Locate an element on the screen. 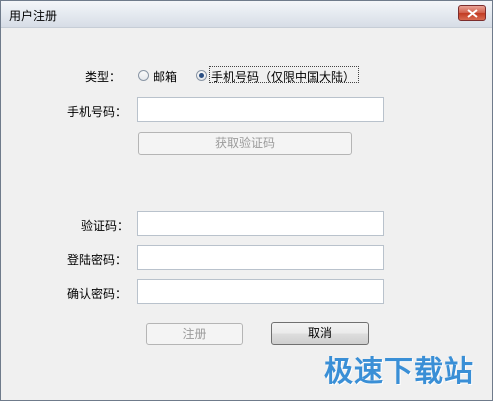 This screenshot has width=493, height=401. title-bar: 用户注册 is located at coordinates (246, 14).